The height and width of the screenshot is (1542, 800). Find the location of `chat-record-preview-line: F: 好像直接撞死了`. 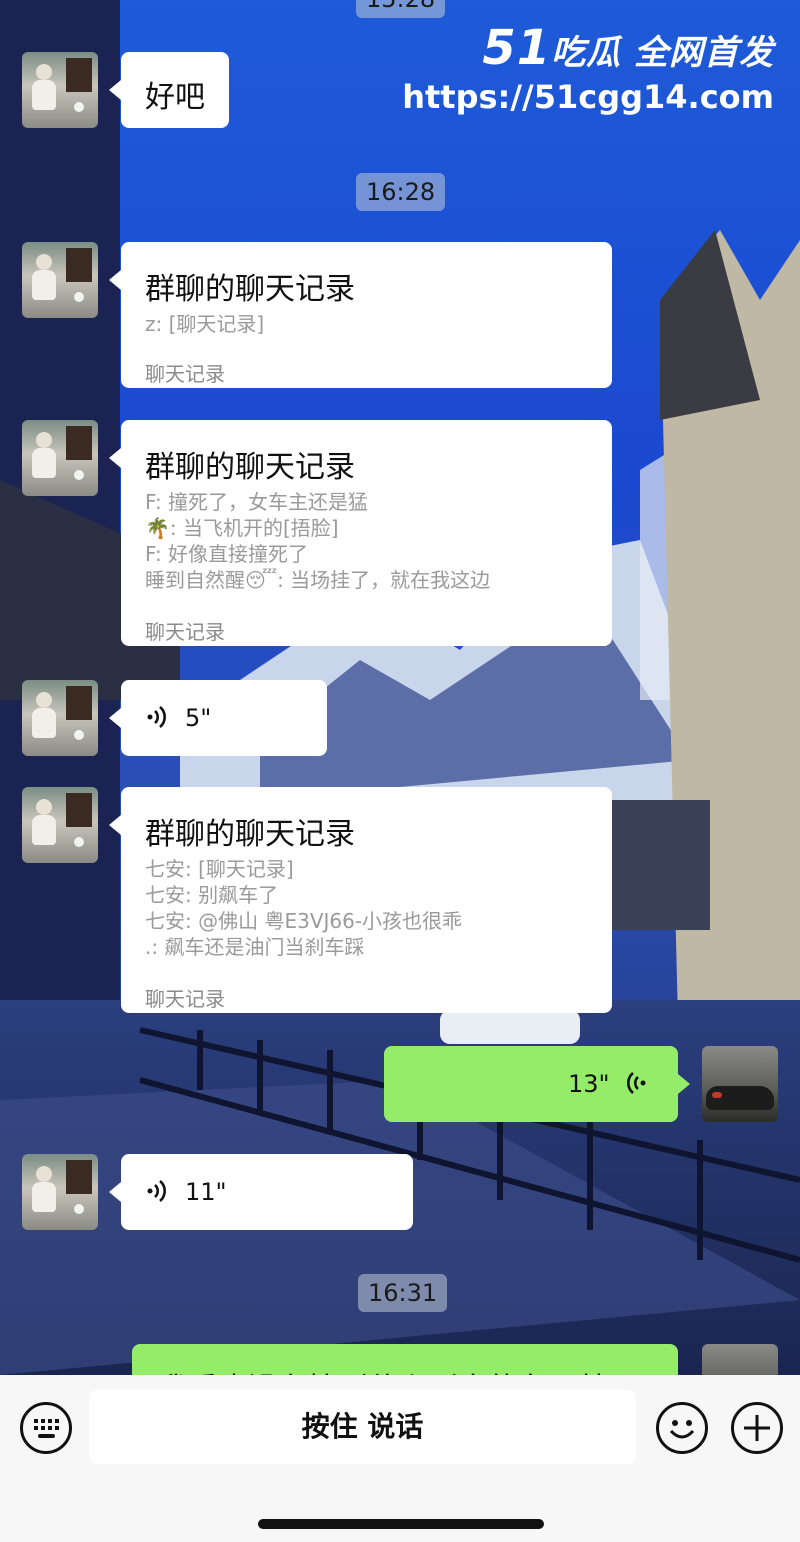

chat-record-preview-line: F: 好像直接撞死了 is located at coordinates (227, 554).